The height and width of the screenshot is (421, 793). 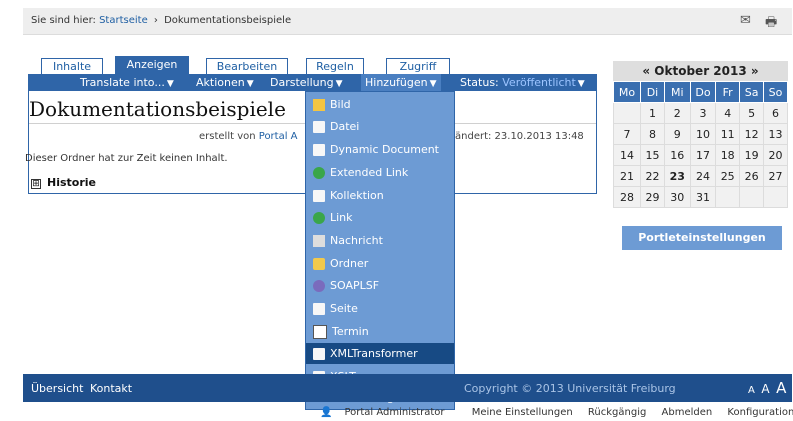 I want to click on status-label: Status:, so click(x=479, y=82).